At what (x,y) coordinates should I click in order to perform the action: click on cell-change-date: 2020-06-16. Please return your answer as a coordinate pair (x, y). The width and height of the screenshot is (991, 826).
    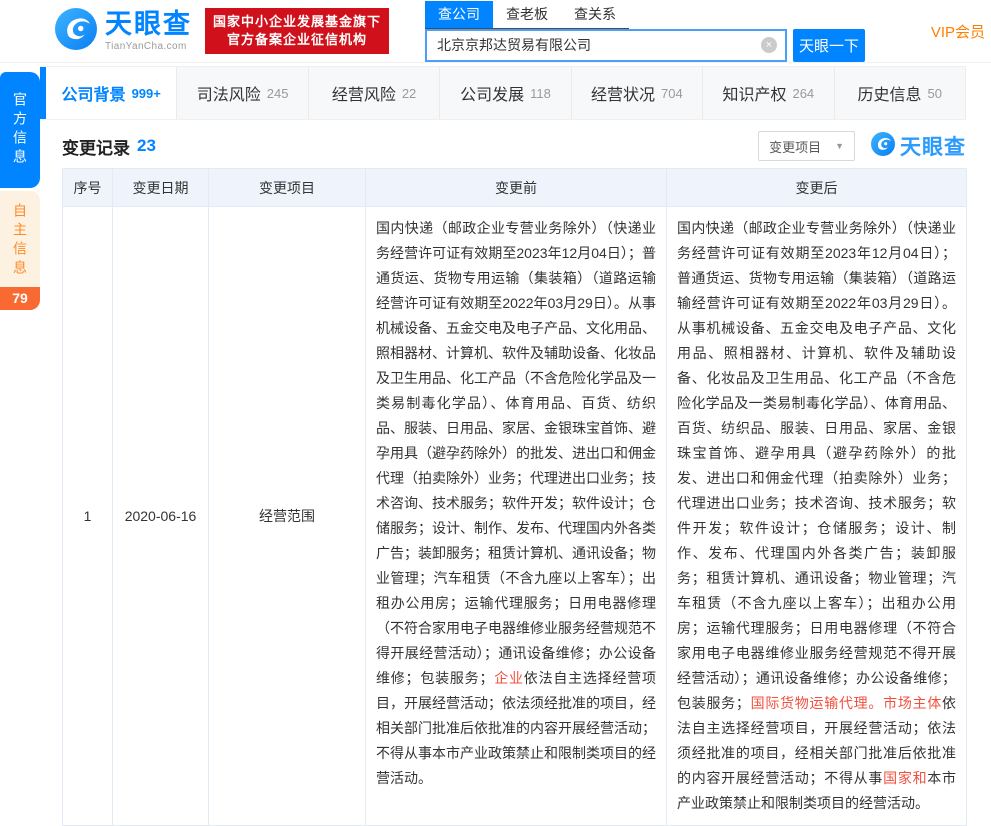
    Looking at the image, I should click on (160, 516).